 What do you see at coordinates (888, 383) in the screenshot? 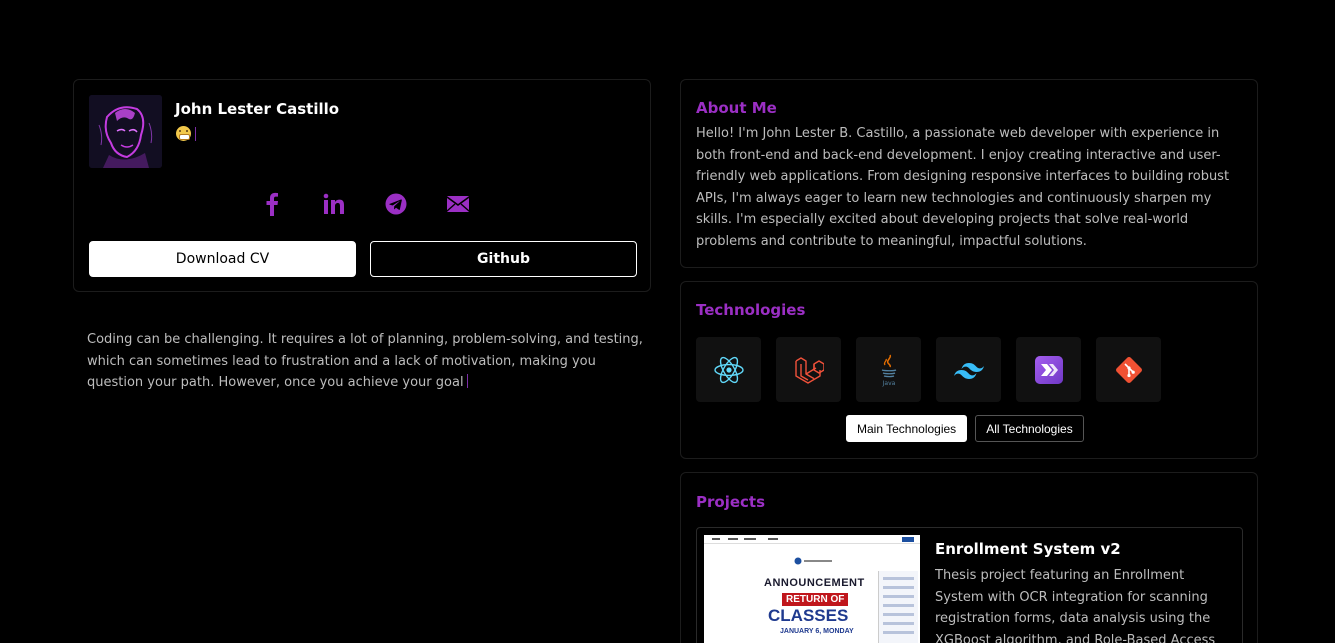
I see `svg-text: Java` at bounding box center [888, 383].